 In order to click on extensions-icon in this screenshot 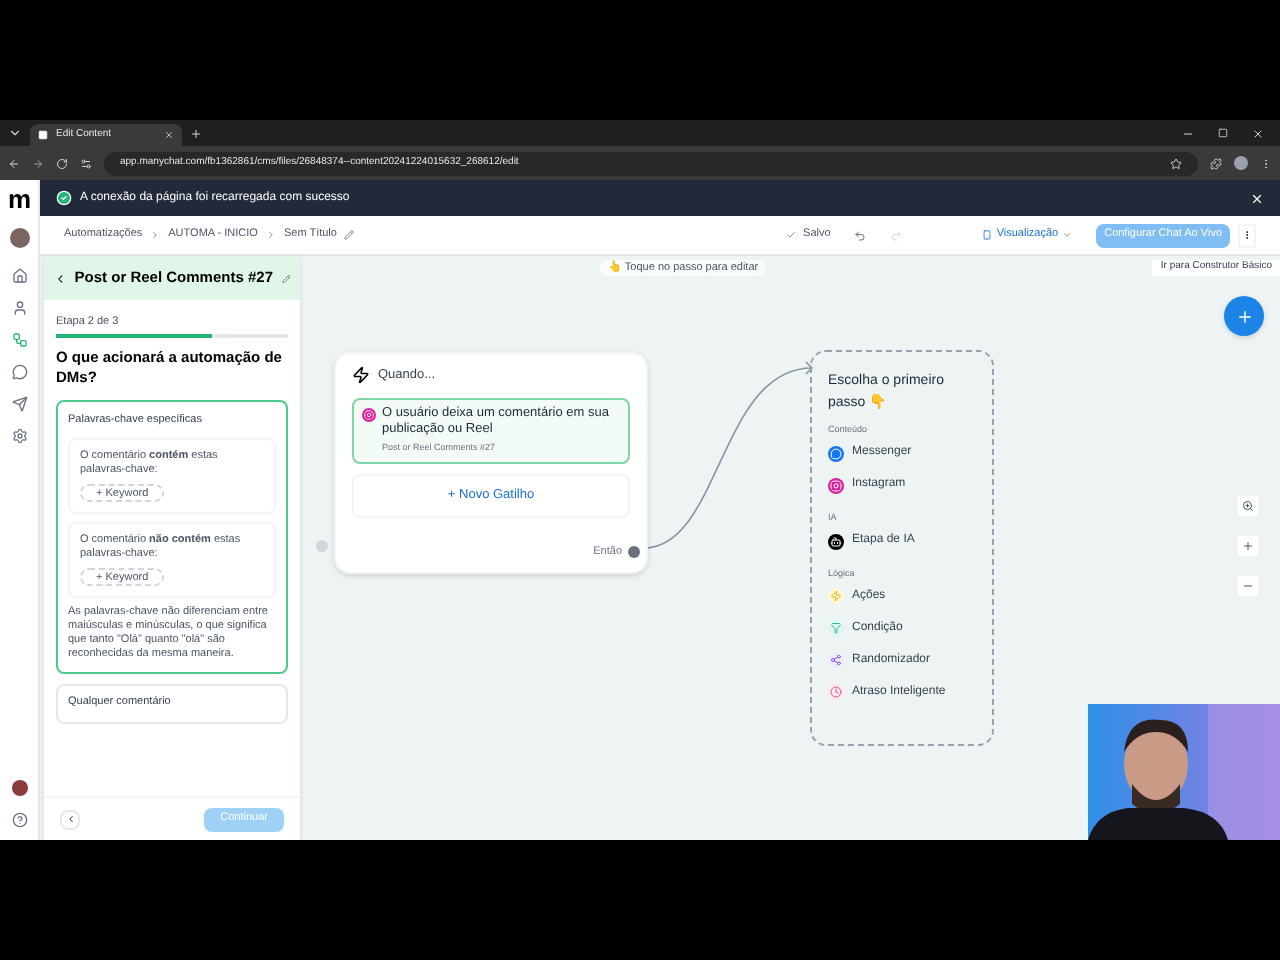, I will do `click(1216, 163)`.